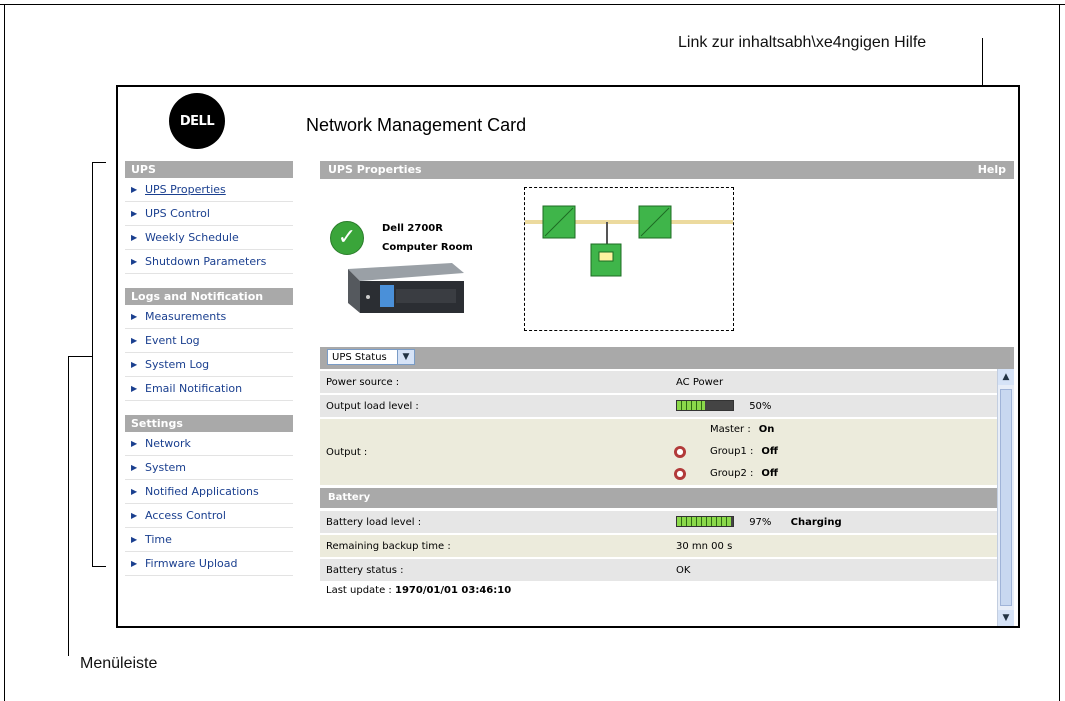 This screenshot has width=1065, height=701. I want to click on sidebar-item-system-log: ▶ System Log, so click(209, 365).